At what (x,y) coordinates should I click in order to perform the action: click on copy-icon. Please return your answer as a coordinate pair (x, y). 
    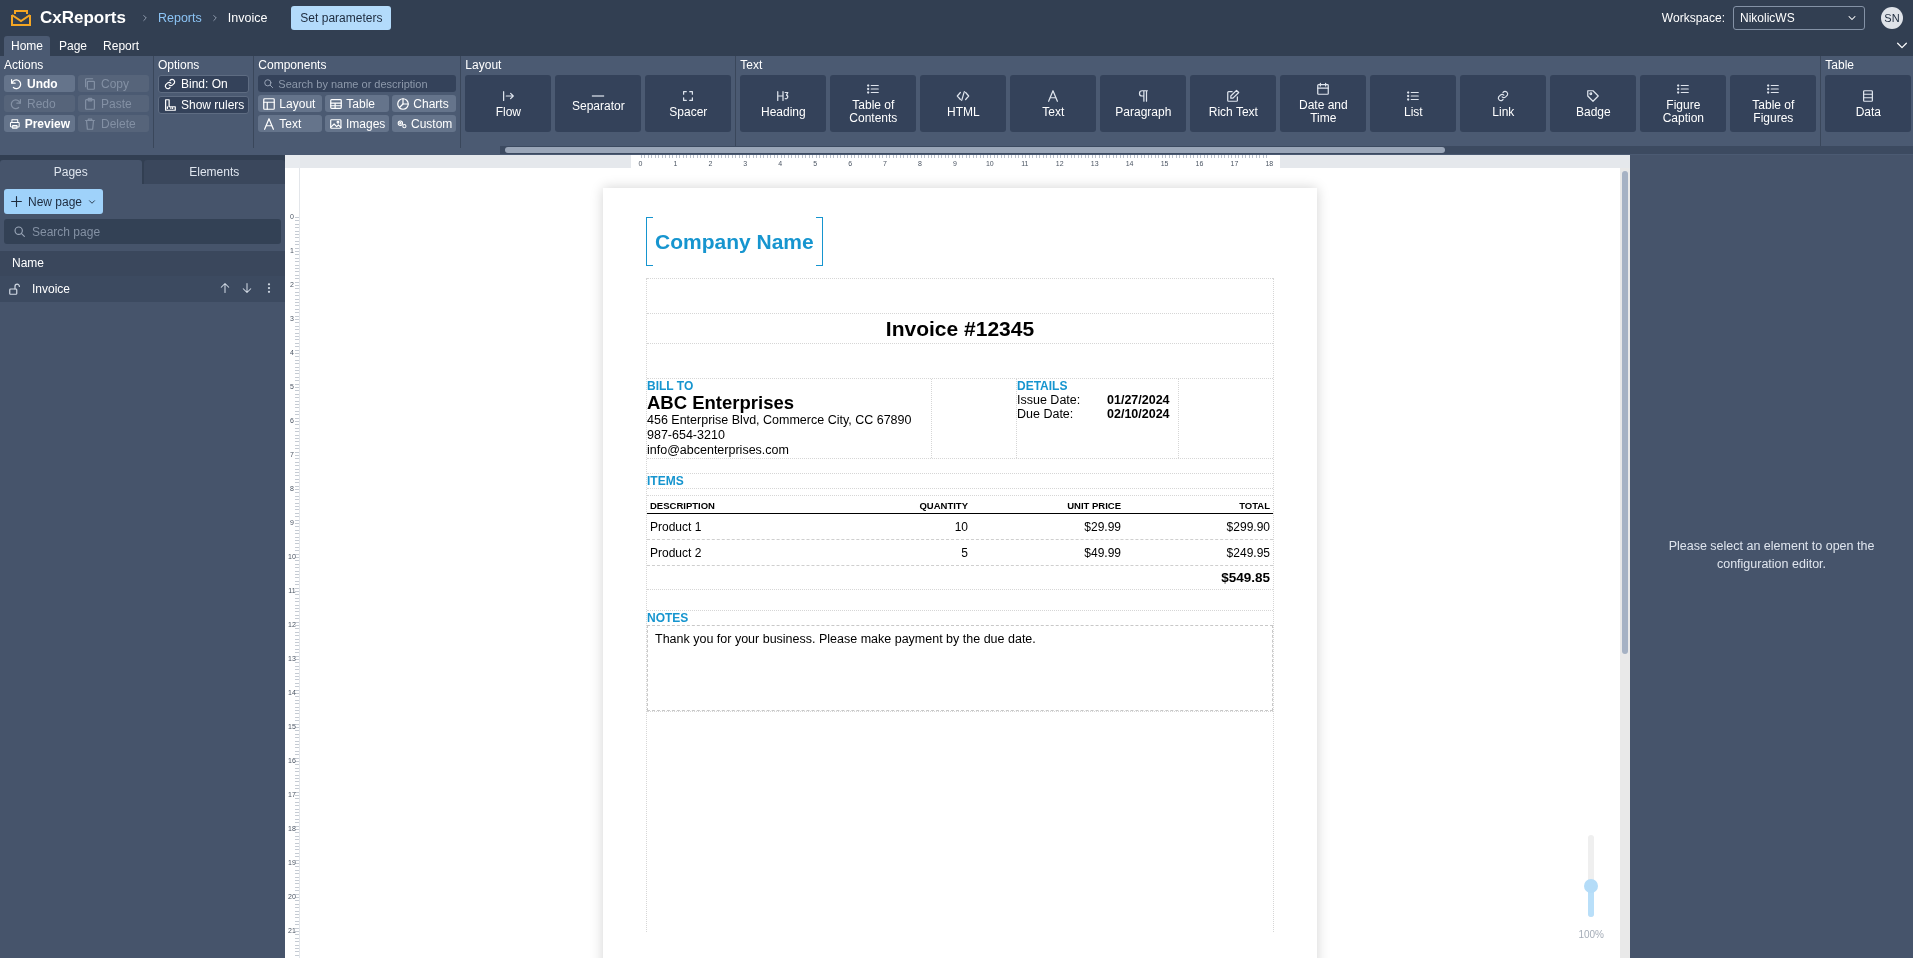
    Looking at the image, I should click on (90, 83).